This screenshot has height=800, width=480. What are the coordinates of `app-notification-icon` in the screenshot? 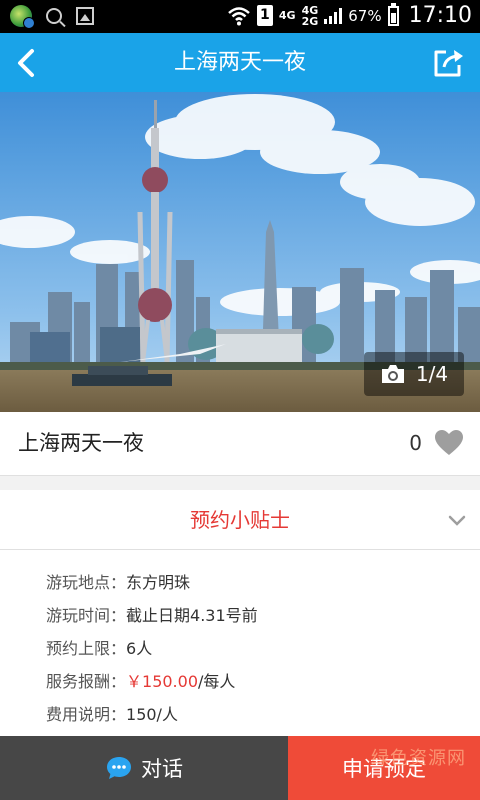 It's located at (22, 17).